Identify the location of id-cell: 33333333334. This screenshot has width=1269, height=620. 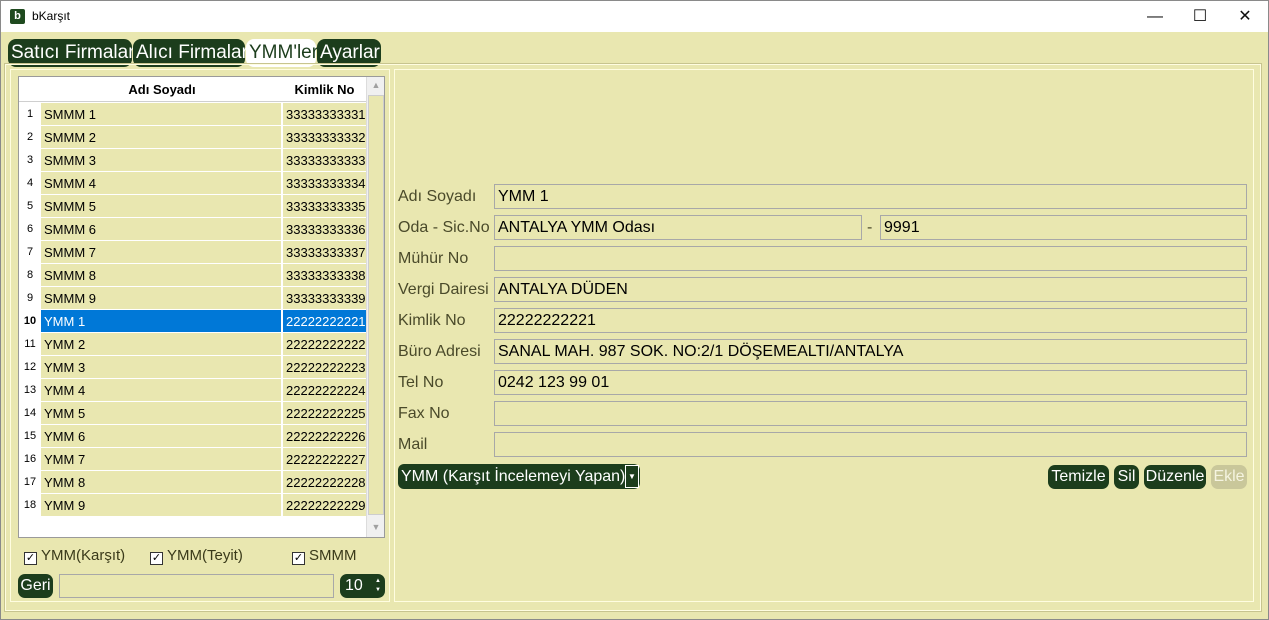
(324, 183).